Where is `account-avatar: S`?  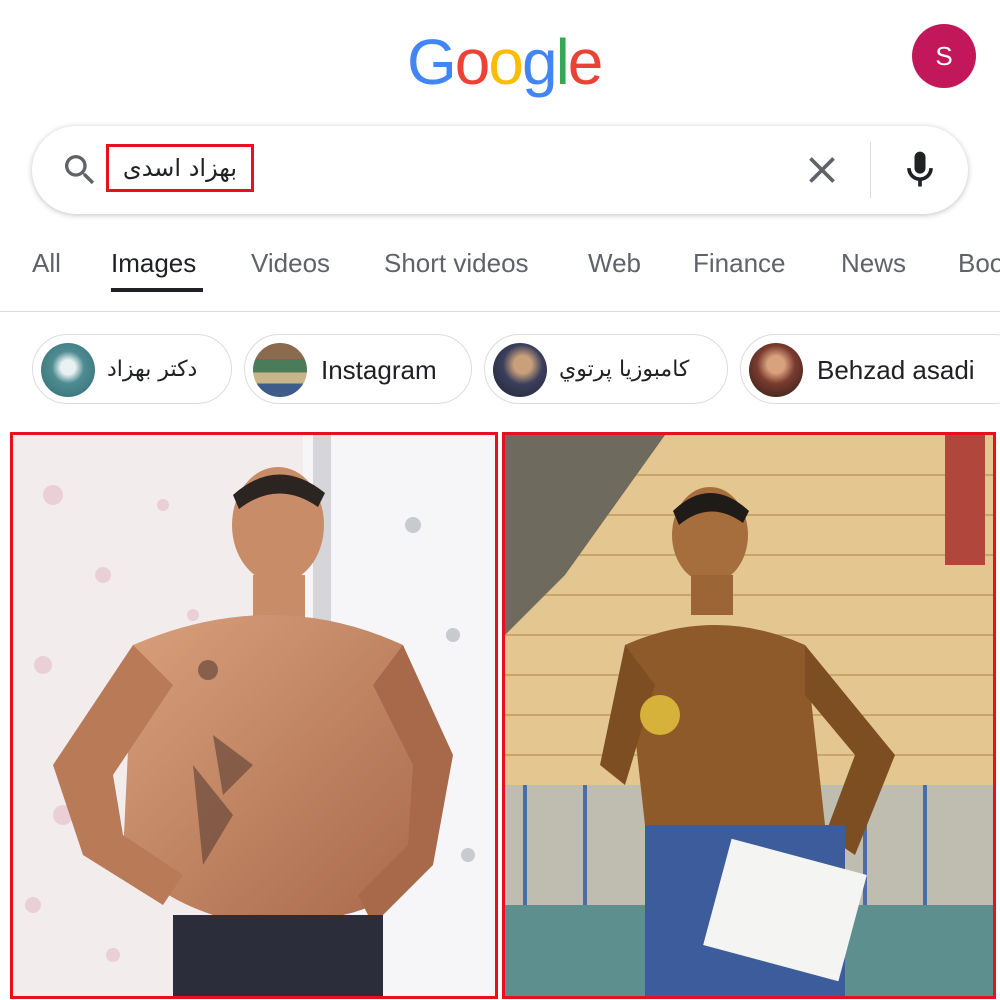
account-avatar: S is located at coordinates (944, 56).